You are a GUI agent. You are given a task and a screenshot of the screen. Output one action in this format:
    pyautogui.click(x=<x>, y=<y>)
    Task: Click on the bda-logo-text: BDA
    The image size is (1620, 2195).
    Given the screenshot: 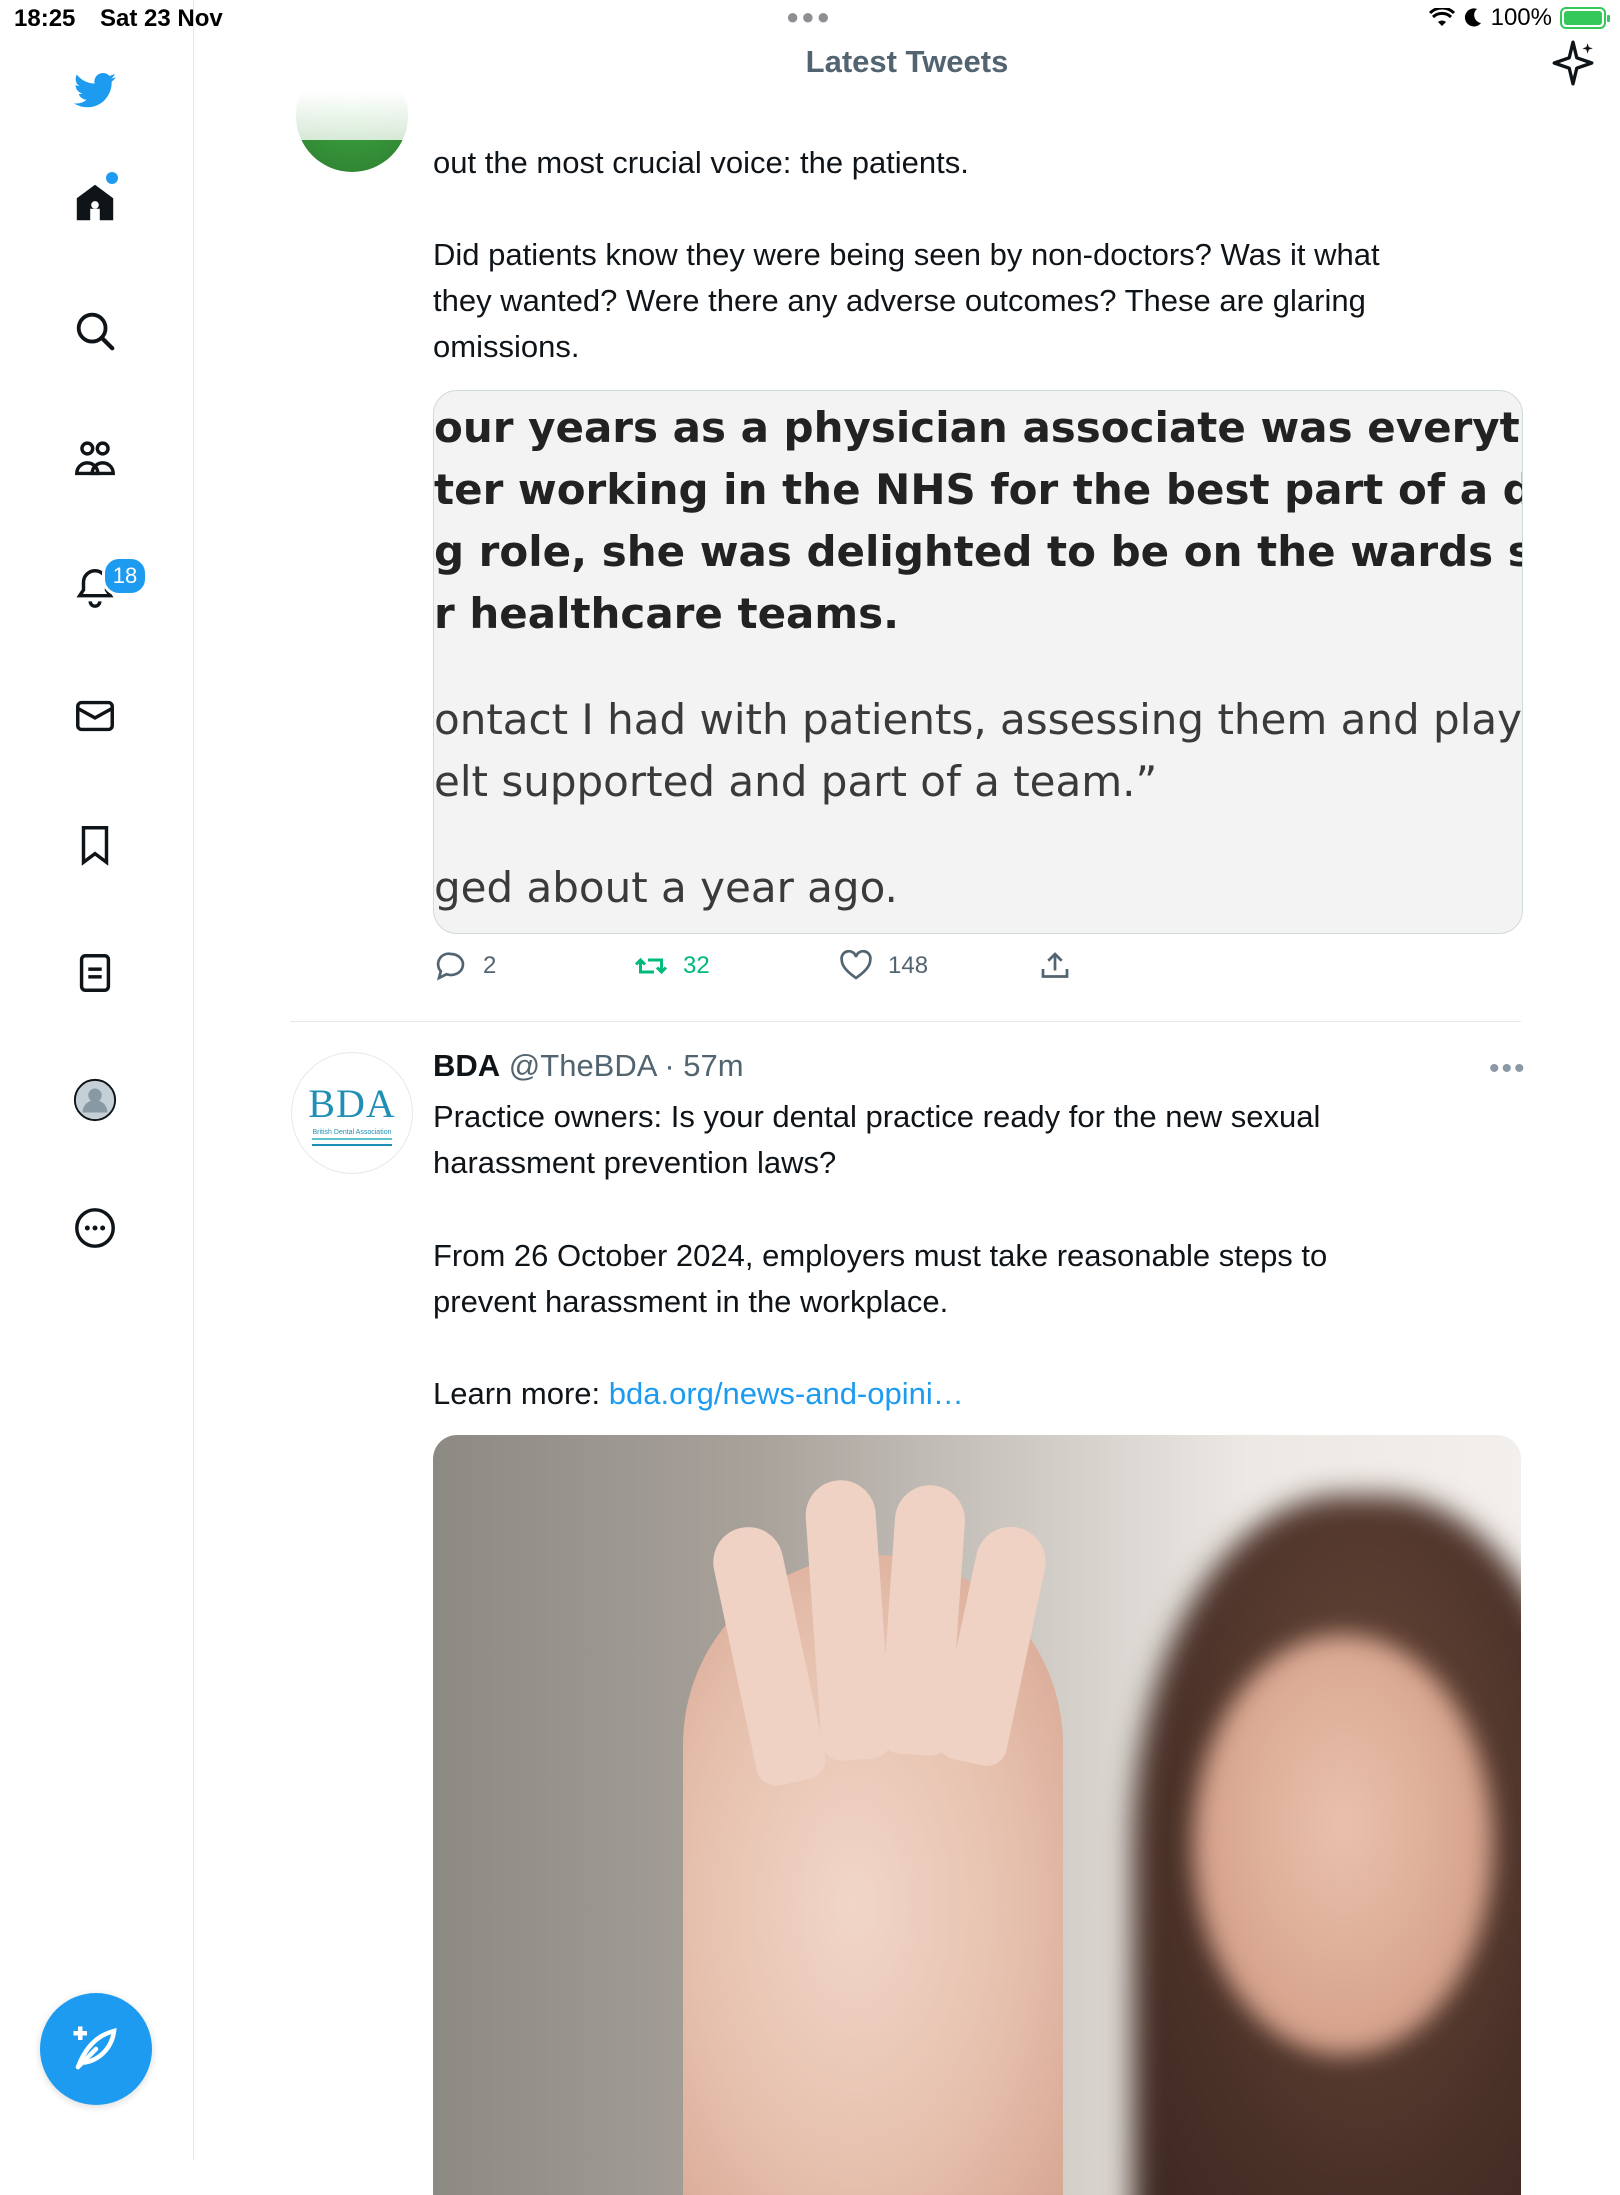 What is the action you would take?
    pyautogui.click(x=352, y=1103)
    